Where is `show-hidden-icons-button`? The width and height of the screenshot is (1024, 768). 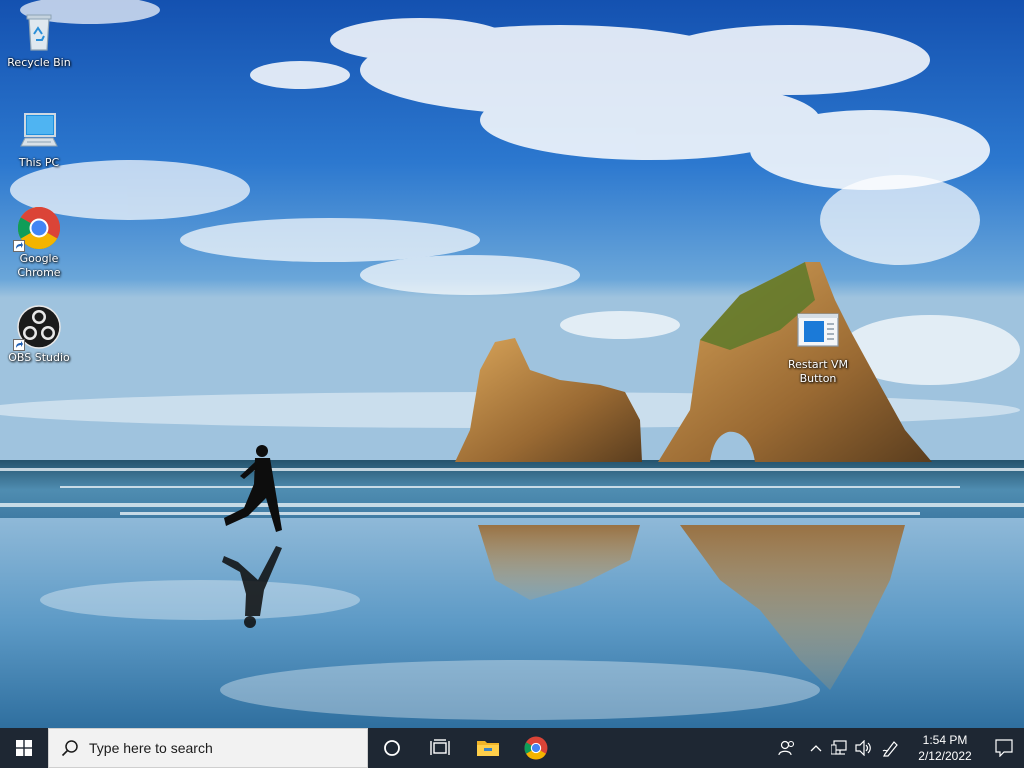 show-hidden-icons-button is located at coordinates (816, 748).